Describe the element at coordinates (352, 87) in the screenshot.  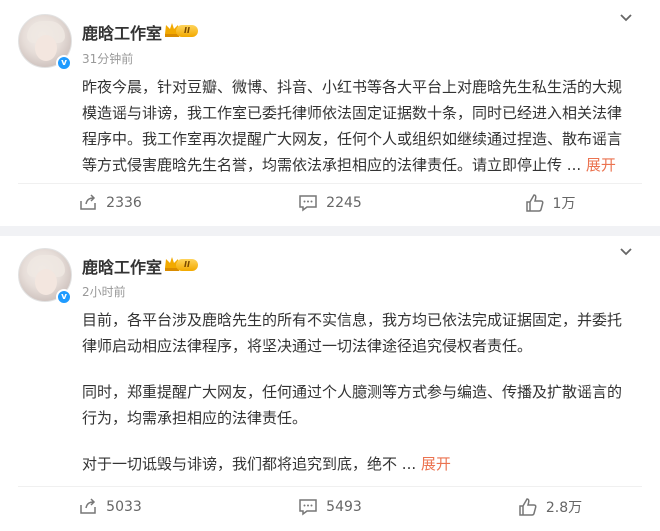
I see `post-text-line: 昨夜今晨，针对豆瓣、微博、抖音、小红书等各大平台上对鹿晗先生私生活的大规` at that location.